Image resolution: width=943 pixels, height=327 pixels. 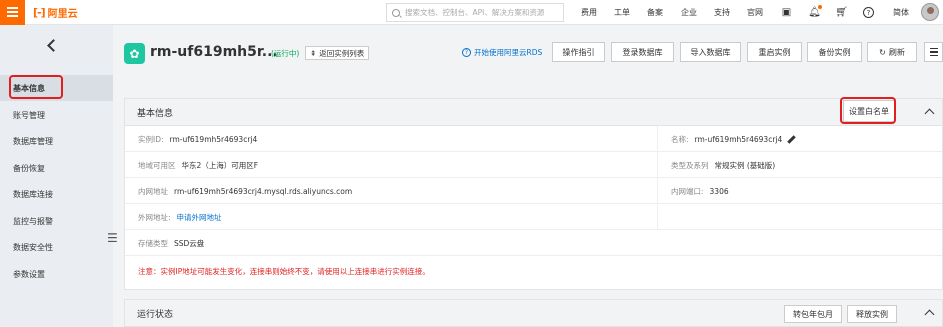 I want to click on back-arrow-icon, so click(x=53, y=45).